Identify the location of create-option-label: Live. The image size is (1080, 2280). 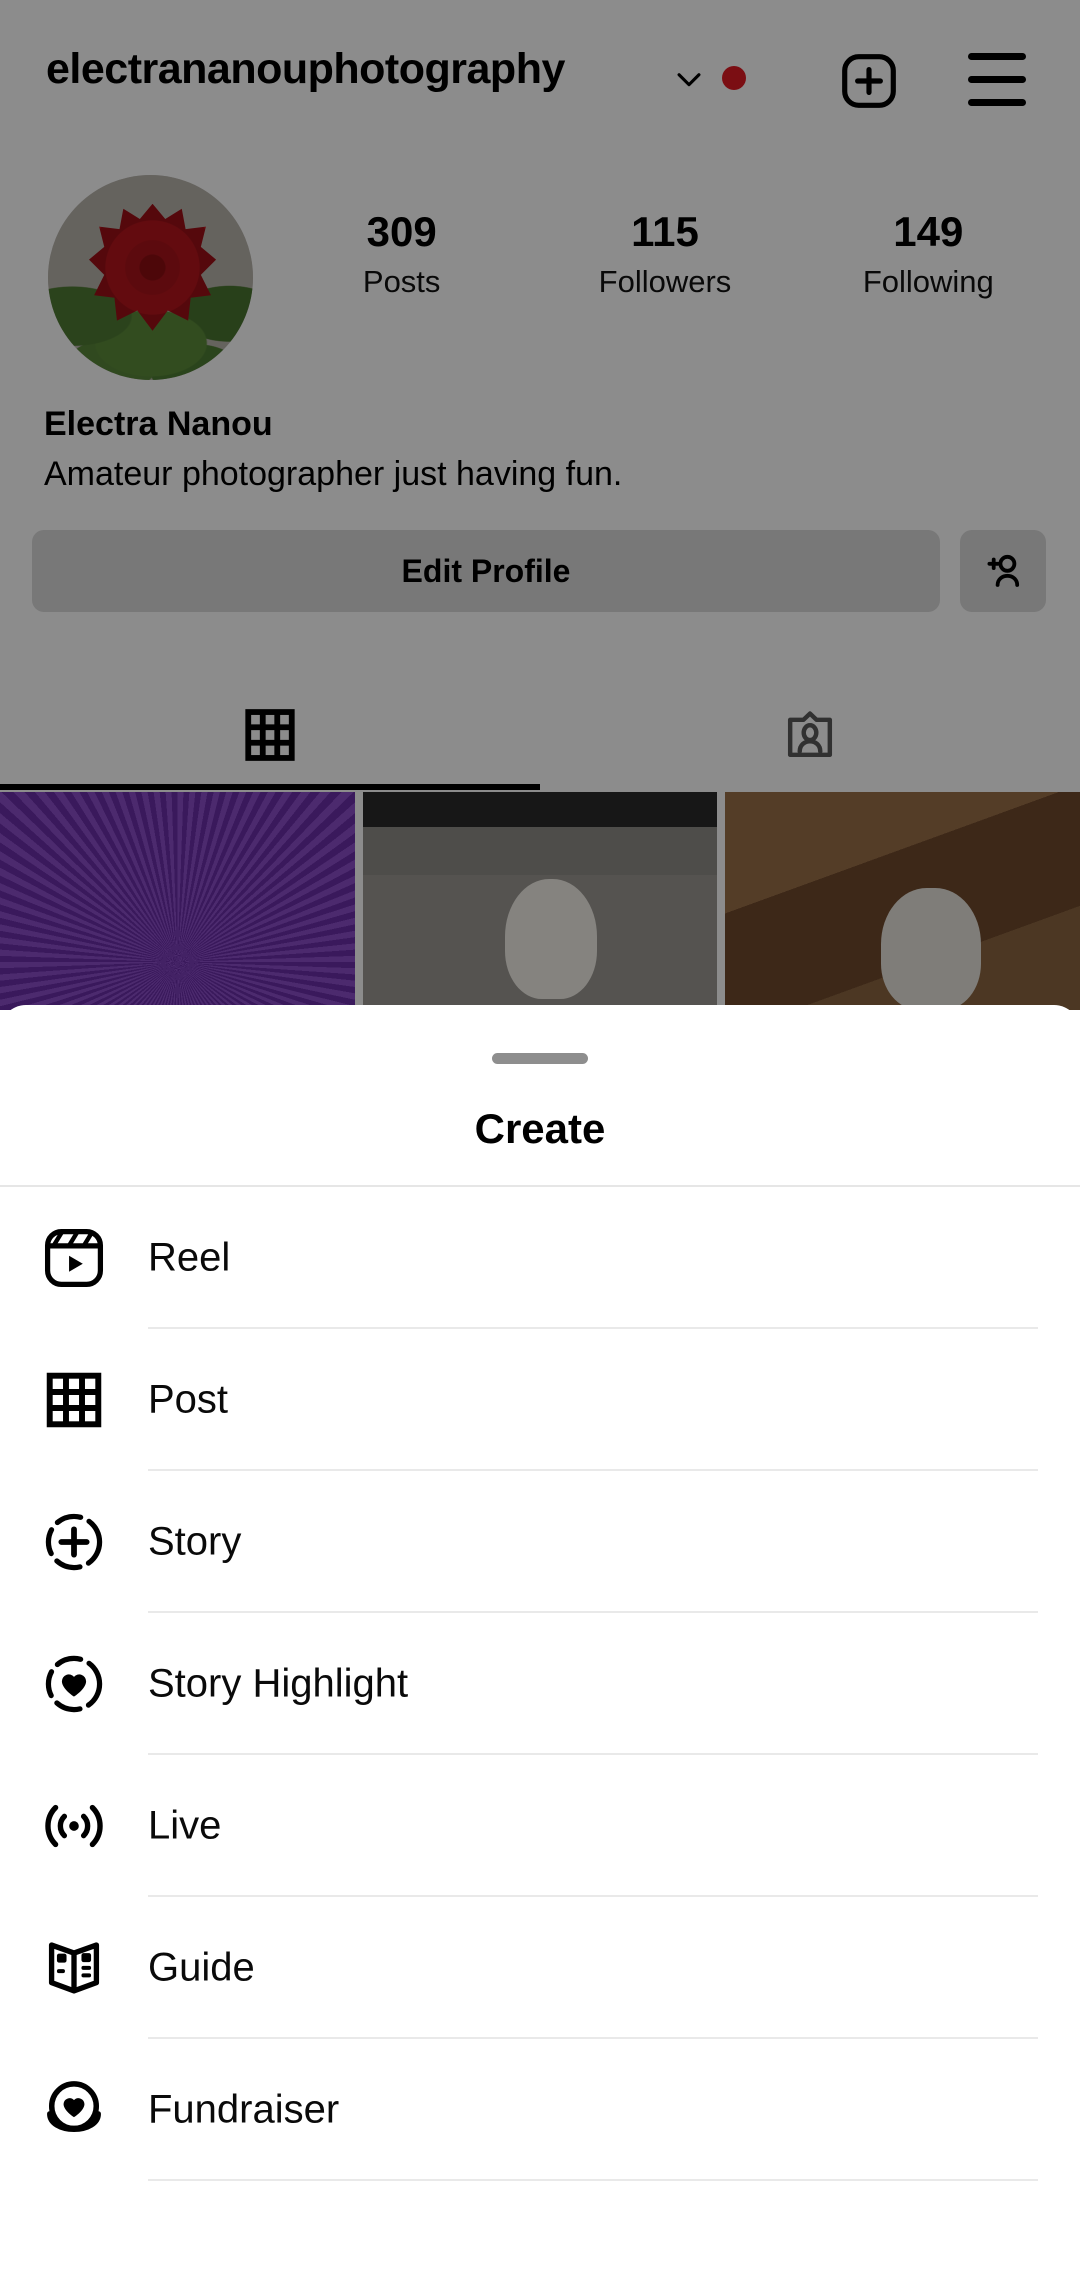
(185, 1825).